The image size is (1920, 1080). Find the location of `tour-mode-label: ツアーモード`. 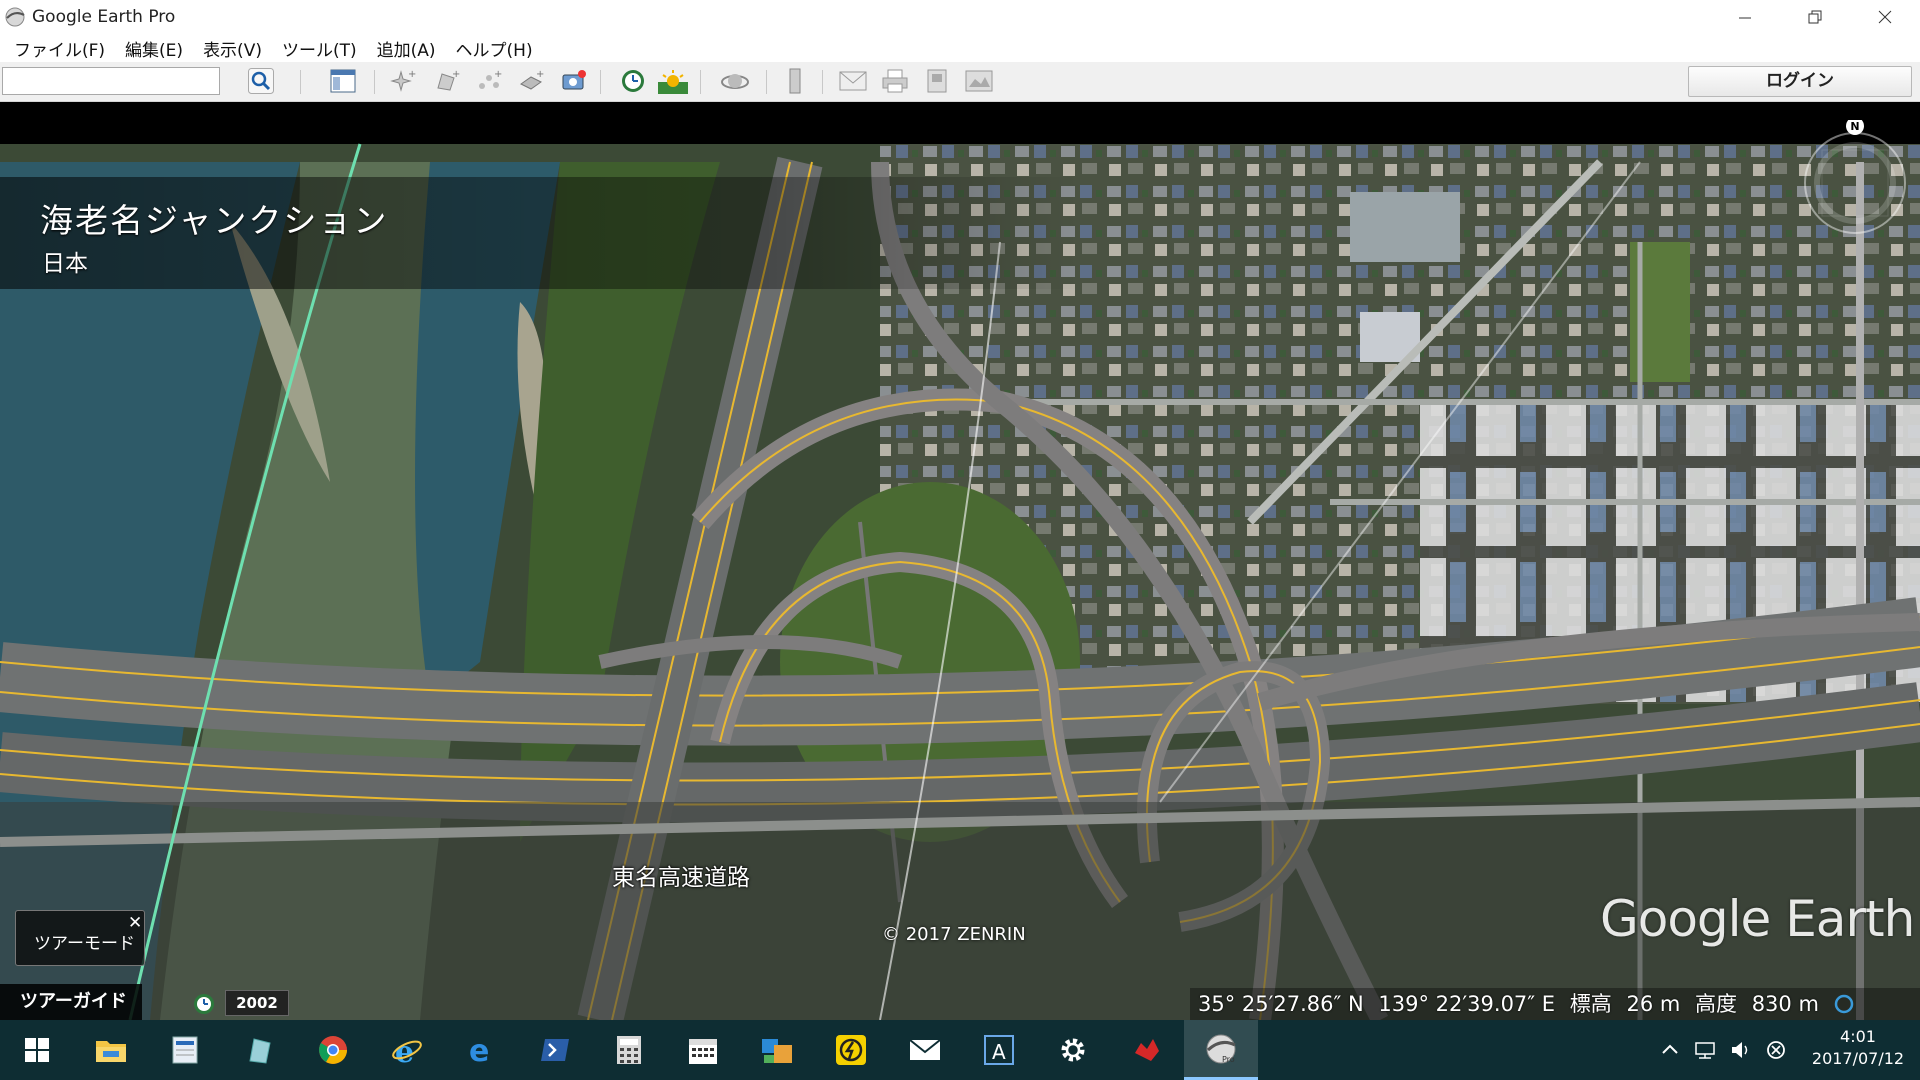

tour-mode-label: ツアーモード is located at coordinates (84, 944).